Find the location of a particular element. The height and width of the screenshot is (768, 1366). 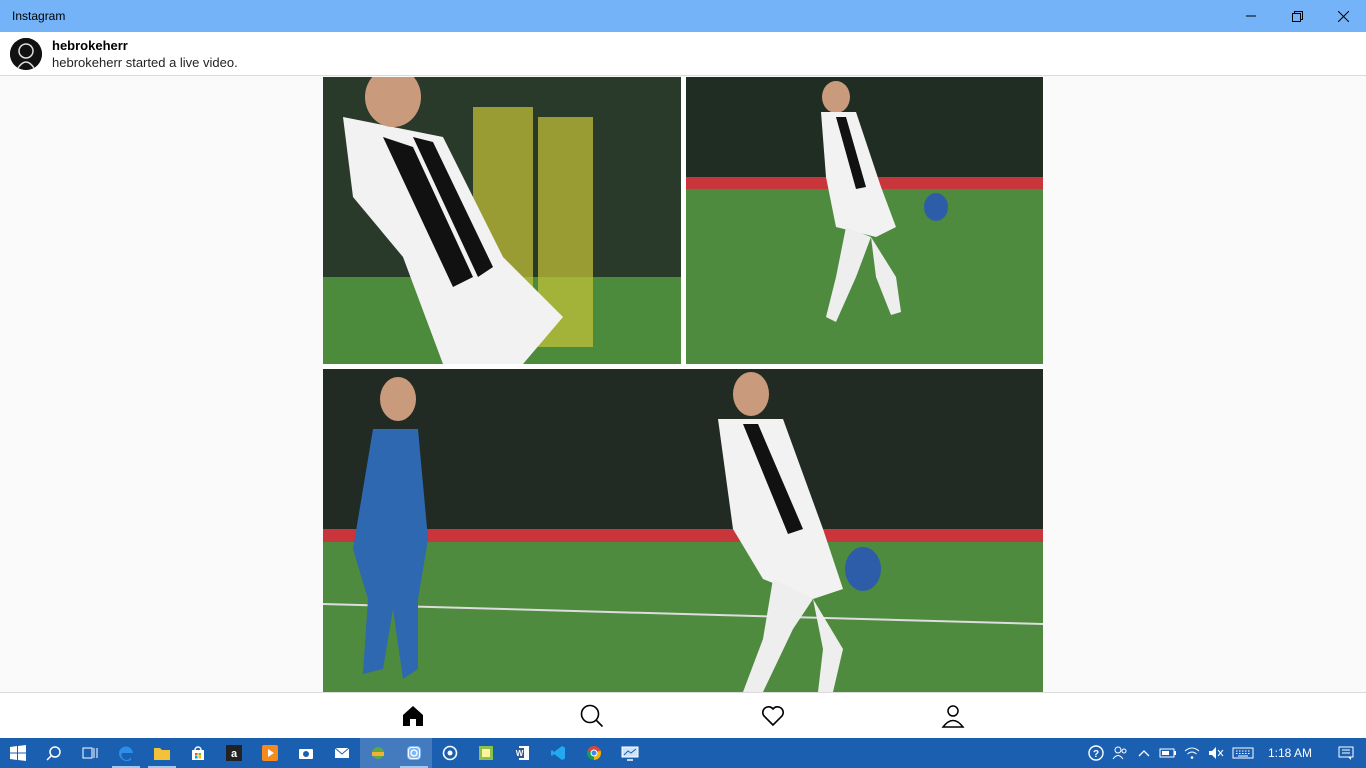

volume-tray is located at coordinates (1216, 753).